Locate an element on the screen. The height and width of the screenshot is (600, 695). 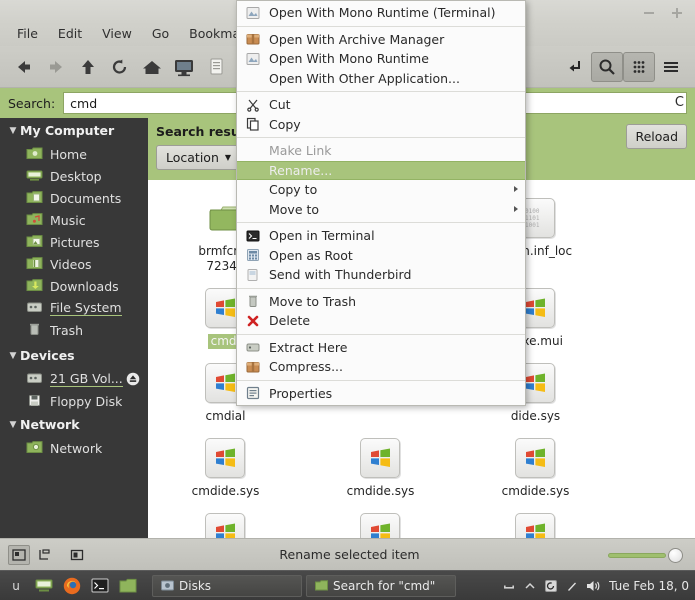
context-menu-item-make-link: Make Link is located at coordinates (381, 151).